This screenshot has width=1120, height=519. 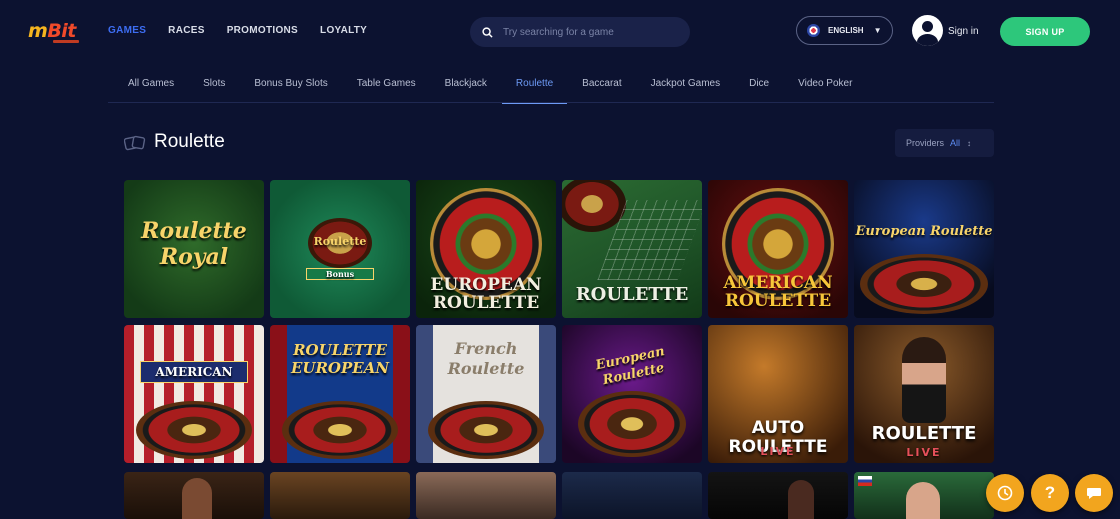 What do you see at coordinates (38, 31) in the screenshot?
I see `logo-m: m` at bounding box center [38, 31].